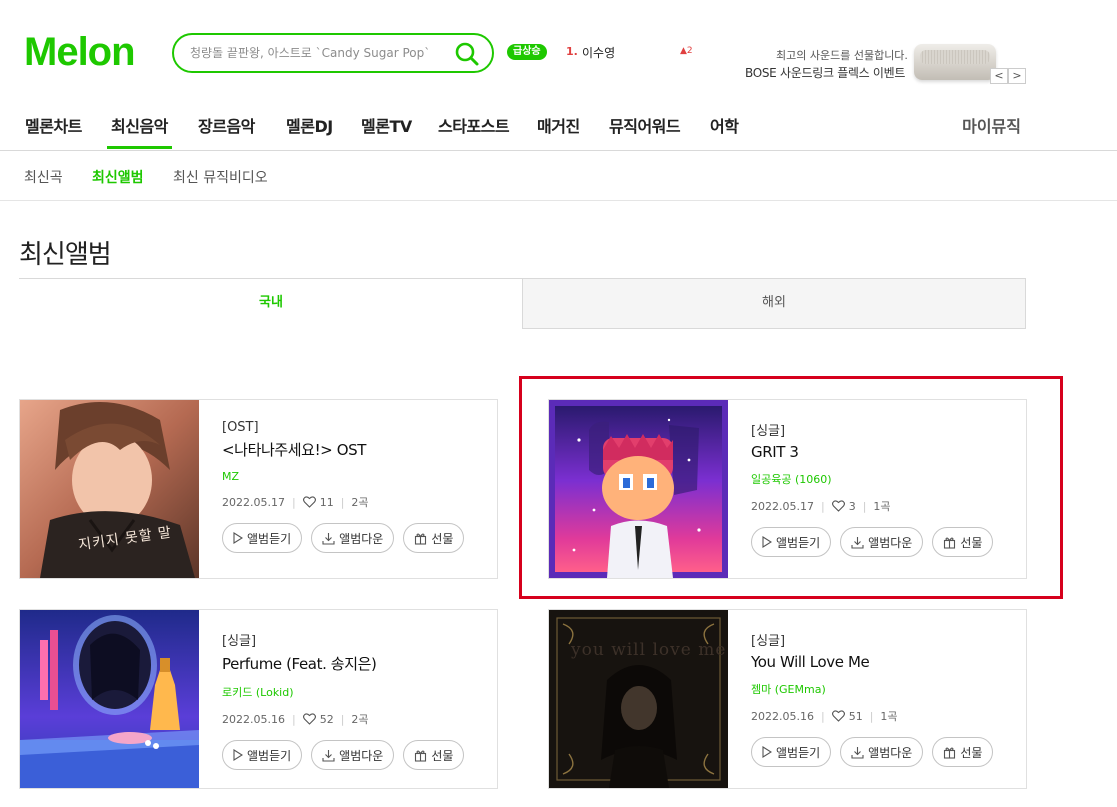 The image size is (1117, 807). What do you see at coordinates (884, 479) in the screenshot?
I see `album-artist: 일공육공 (1060)` at bounding box center [884, 479].